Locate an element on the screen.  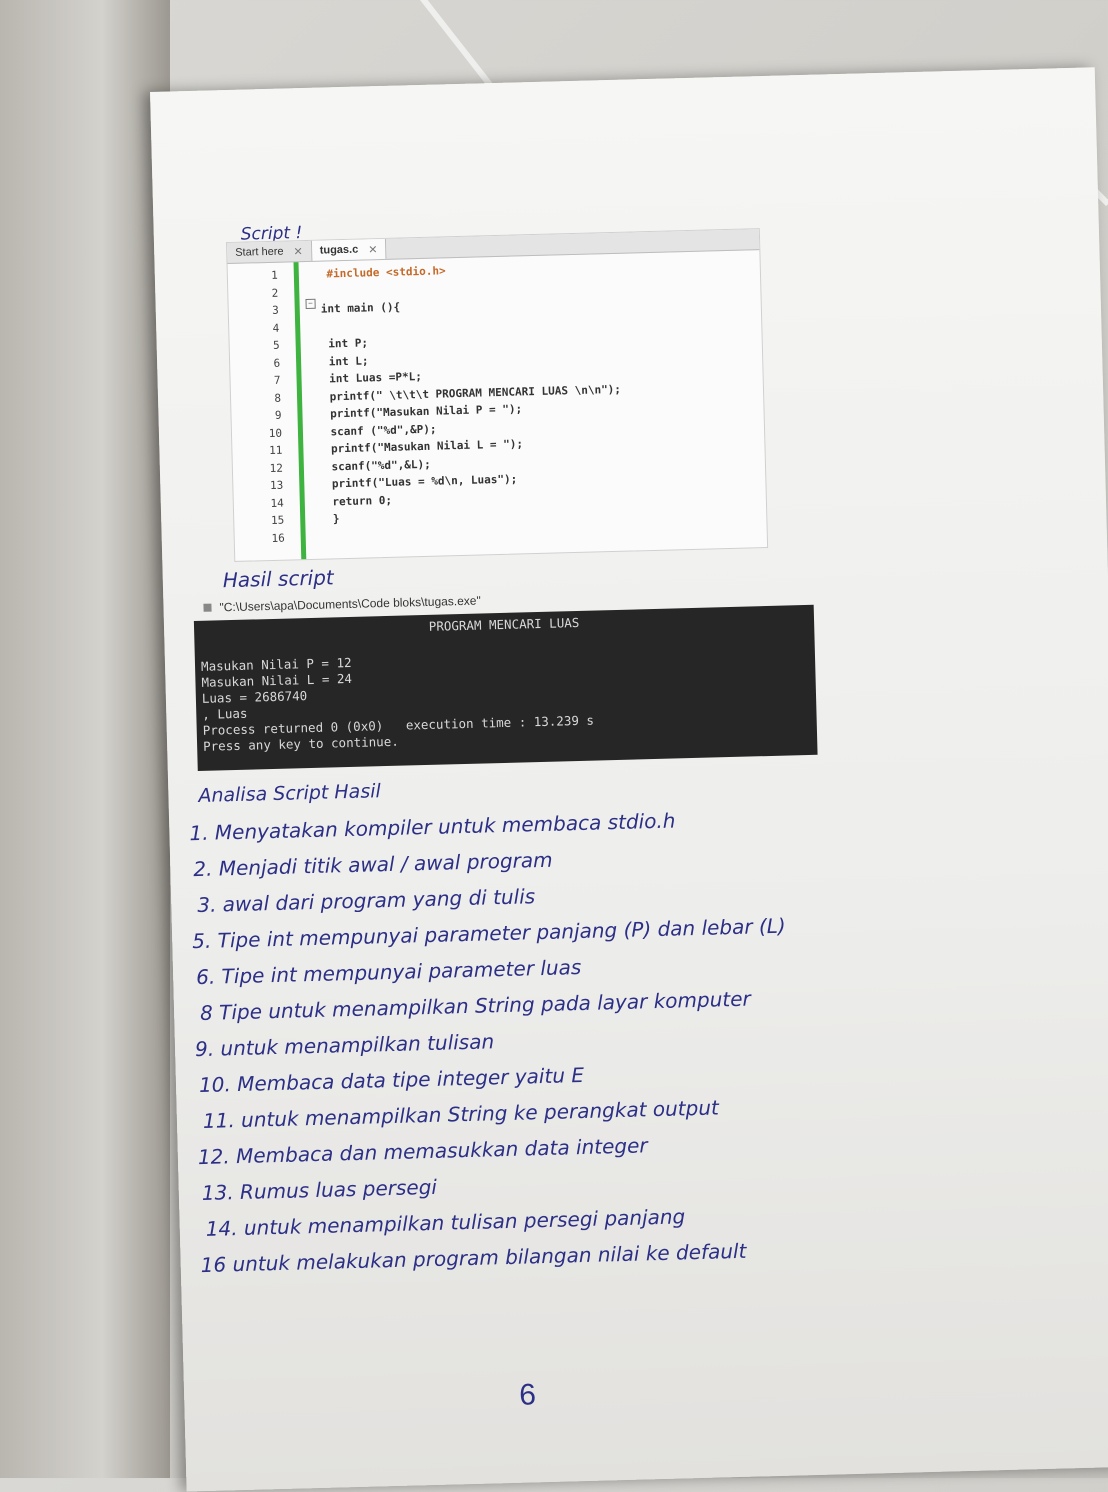
code-line: } is located at coordinates (333, 519).